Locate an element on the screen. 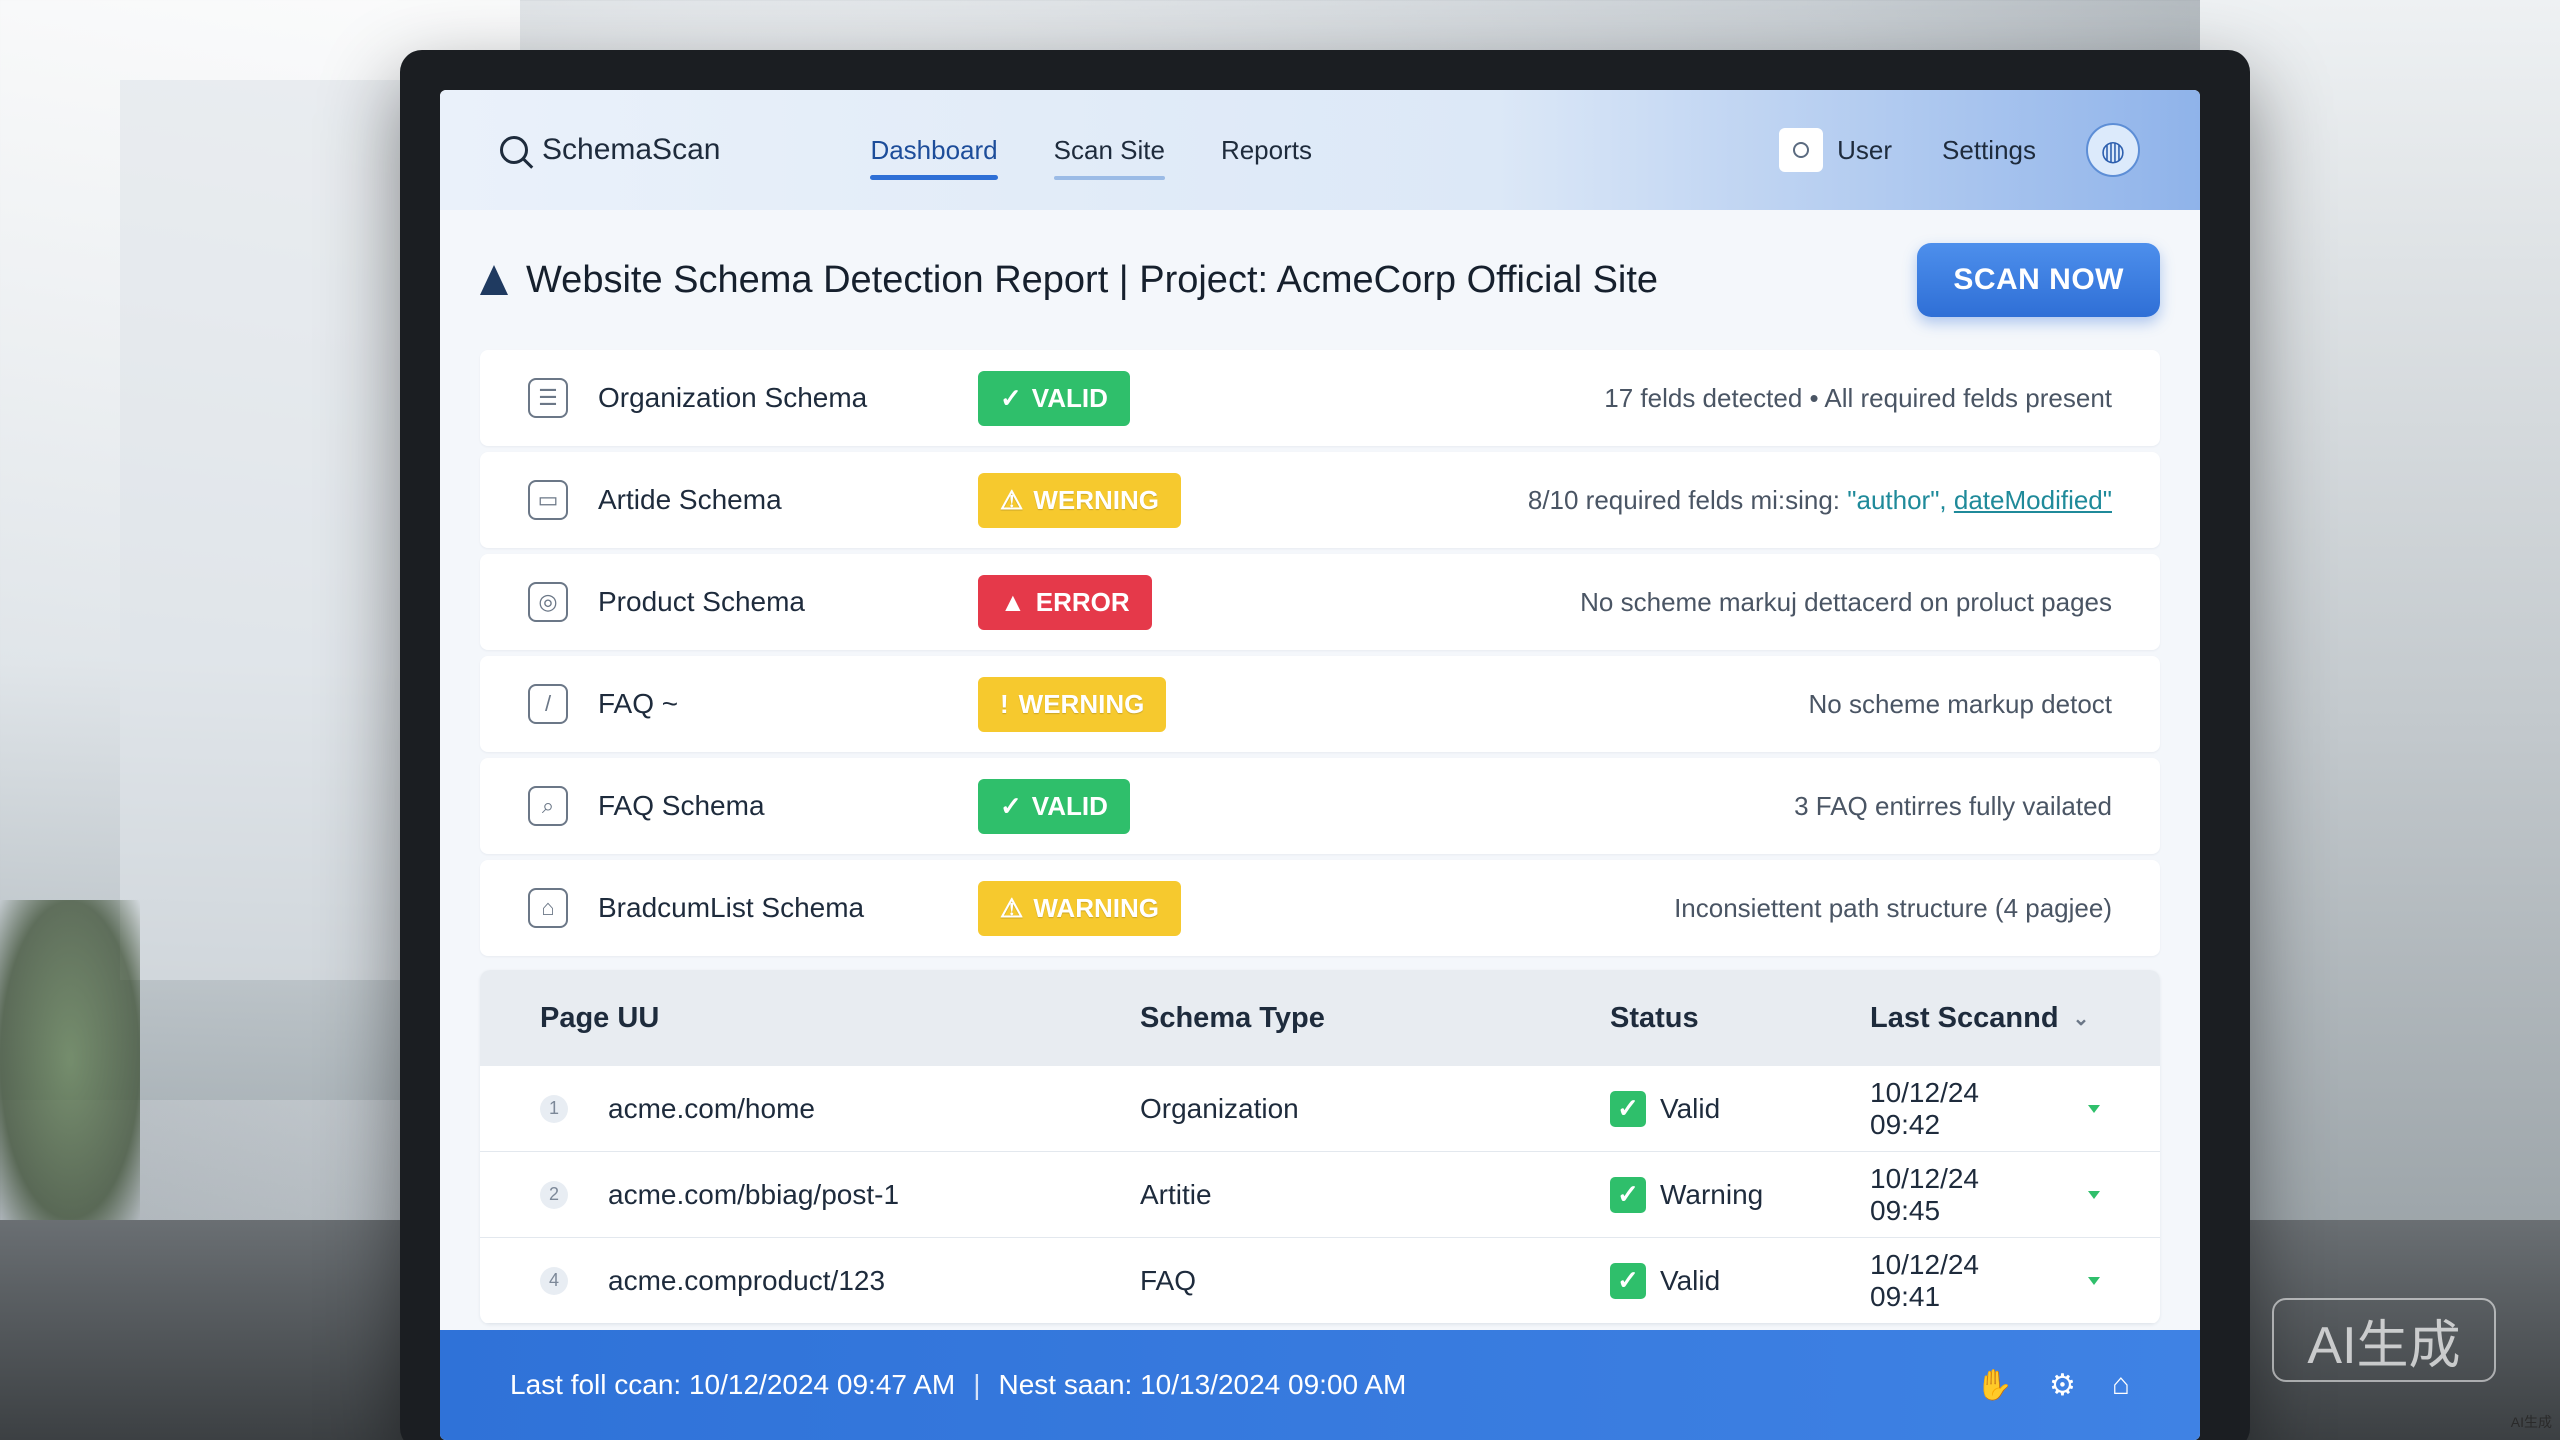 The height and width of the screenshot is (1440, 2560). row-number: 1 is located at coordinates (554, 1108).